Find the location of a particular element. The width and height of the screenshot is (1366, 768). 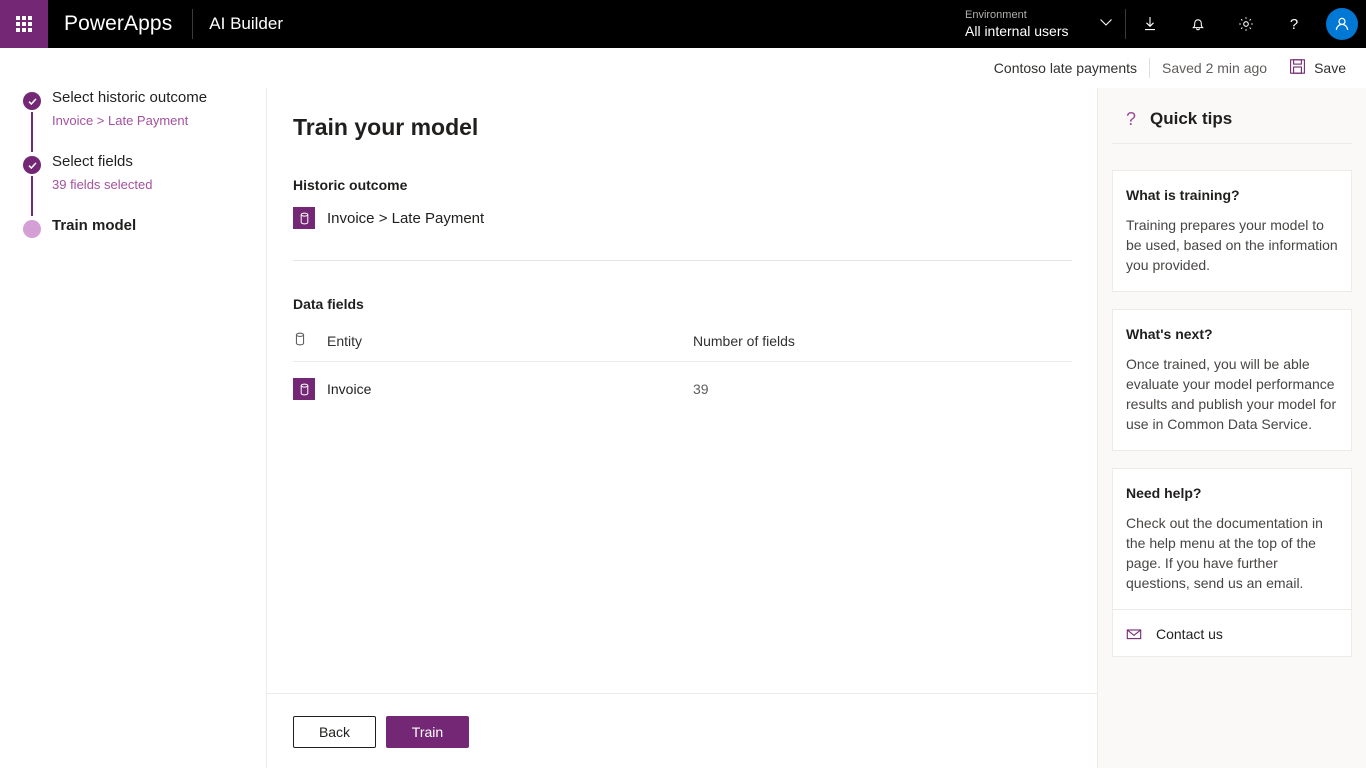

entity-column-icon is located at coordinates (300, 340).